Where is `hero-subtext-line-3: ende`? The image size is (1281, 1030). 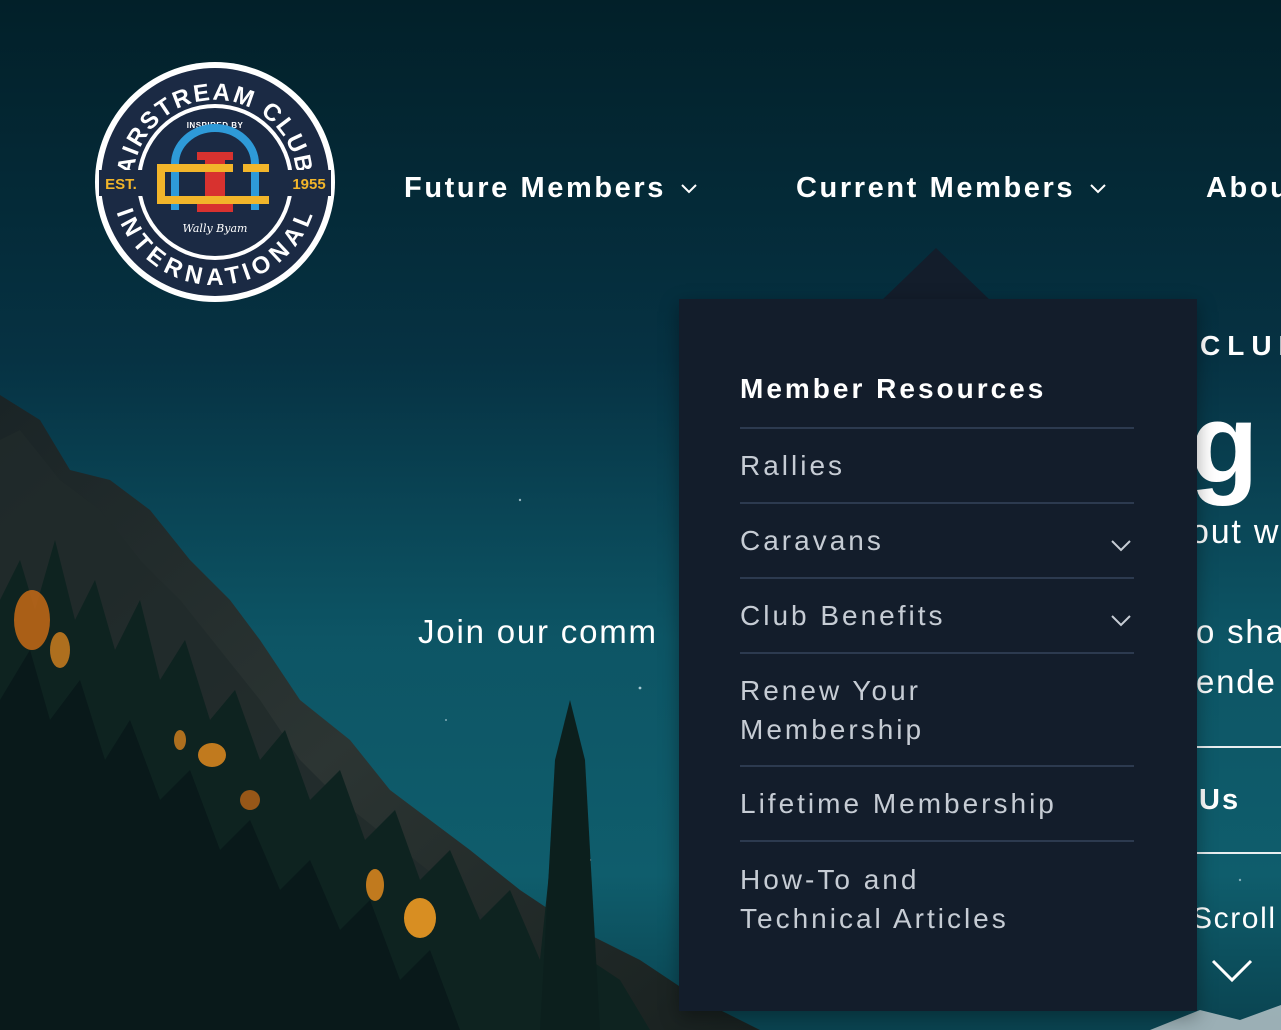 hero-subtext-line-3: ende is located at coordinates (1236, 681).